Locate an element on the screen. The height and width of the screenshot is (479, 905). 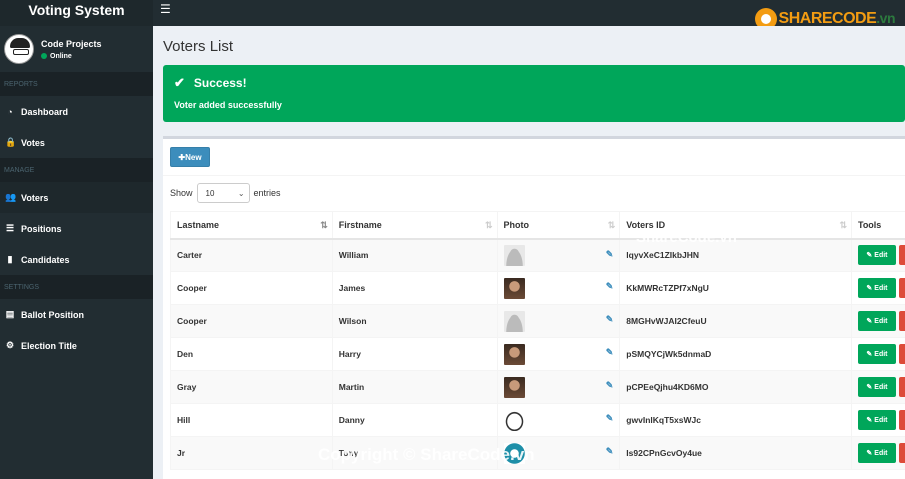
cell-lastname: Gray is located at coordinates (251, 387).